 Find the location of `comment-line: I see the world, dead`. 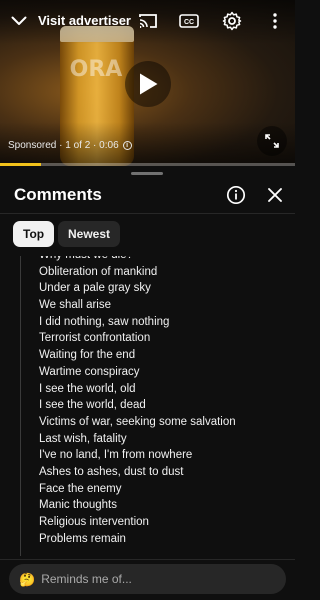

comment-line: I see the world, dead is located at coordinates (92, 405).